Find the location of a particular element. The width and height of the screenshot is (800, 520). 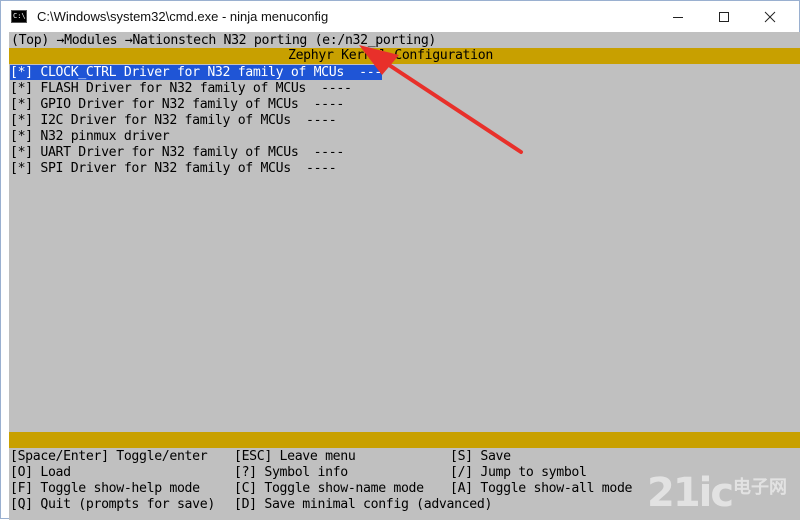

watermark-cn: 电子网 is located at coordinates (760, 487).